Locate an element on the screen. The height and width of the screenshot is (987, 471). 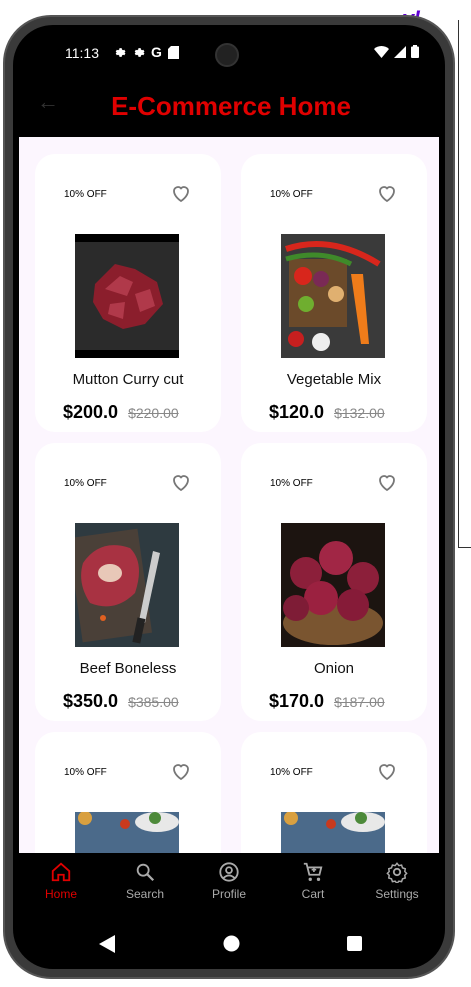
product-card: 10% OFF Beef Boneless $350.0 $385.00 is located at coordinates (128, 582).